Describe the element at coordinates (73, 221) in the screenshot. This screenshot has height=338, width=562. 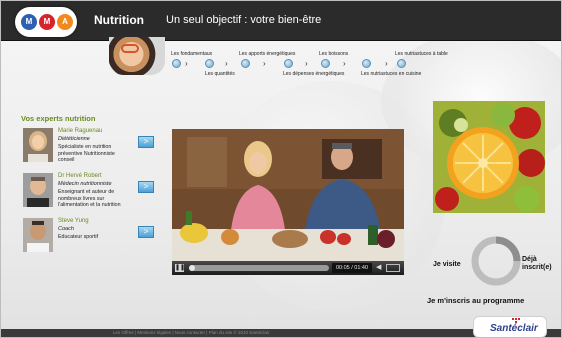
I see `expert-name: Steve Yung` at that location.